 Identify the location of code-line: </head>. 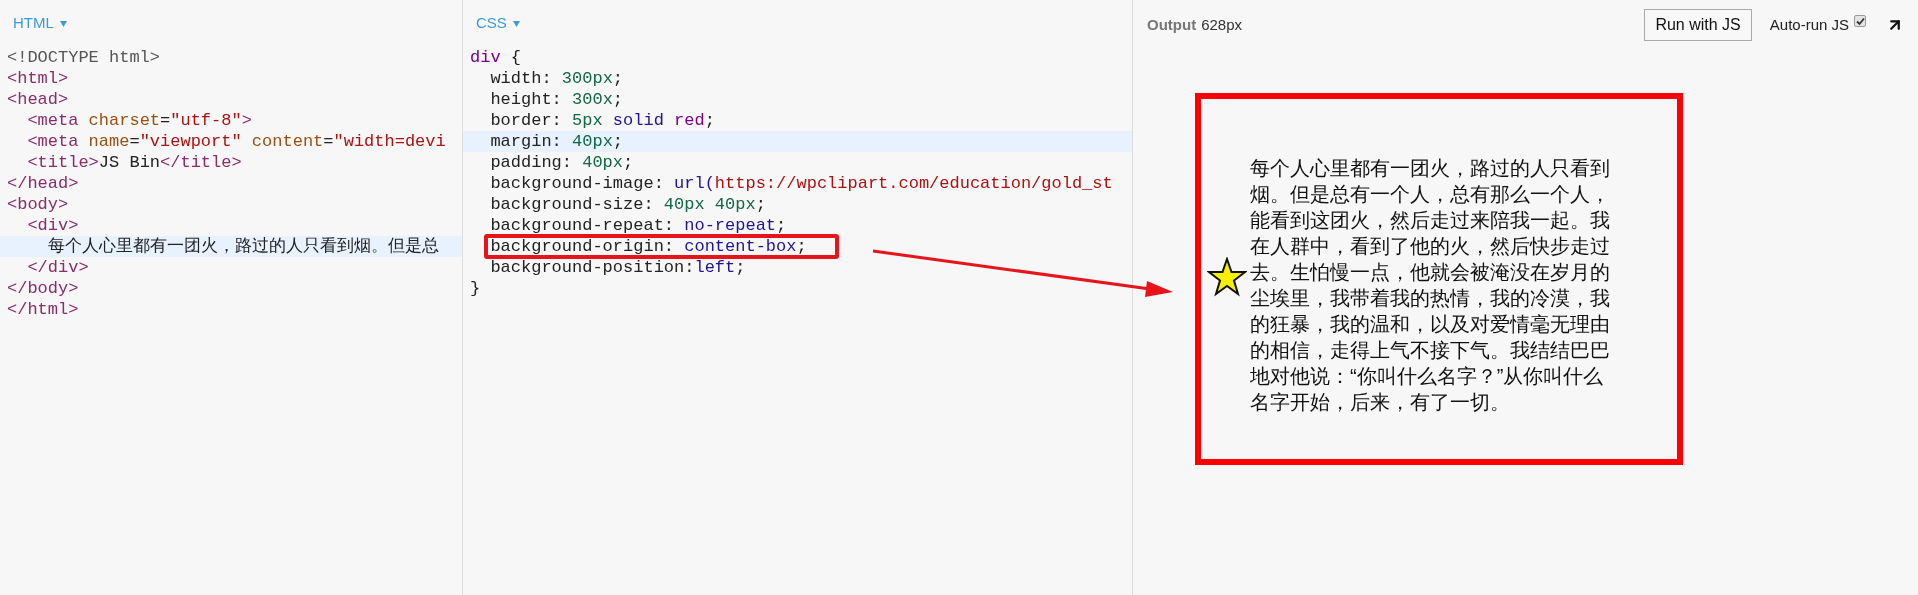
(43, 183).